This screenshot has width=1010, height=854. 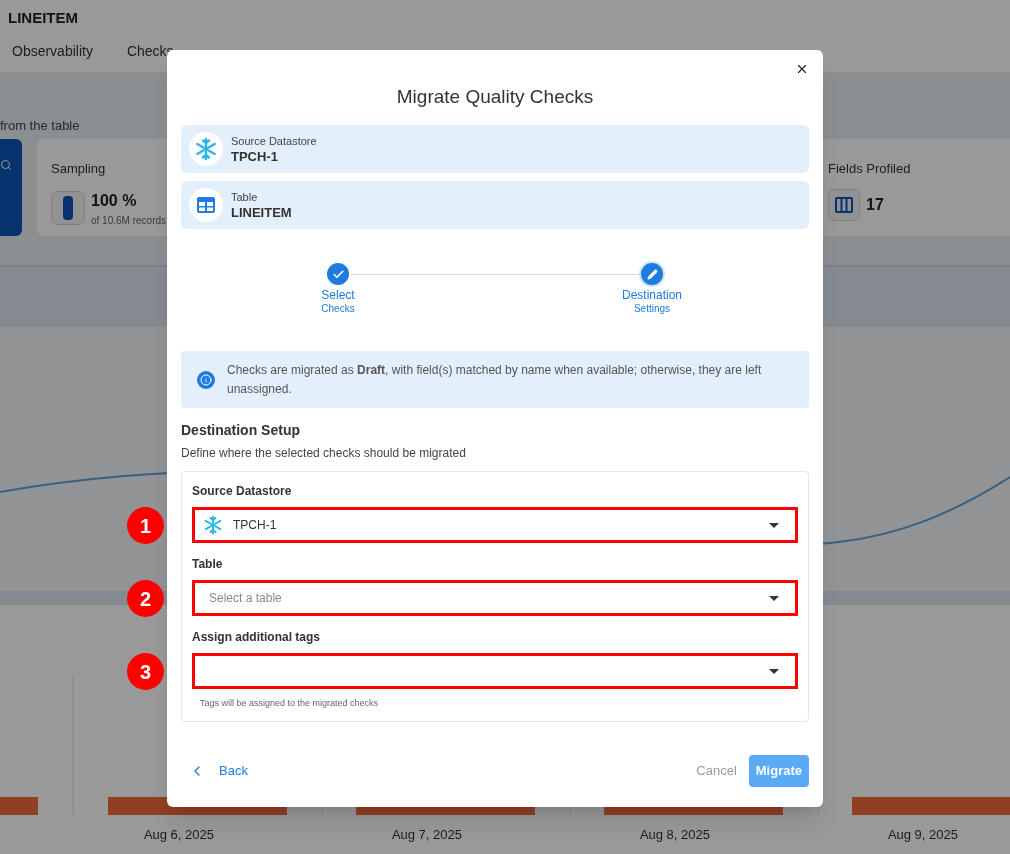 I want to click on sampling-icon, so click(x=68, y=208).